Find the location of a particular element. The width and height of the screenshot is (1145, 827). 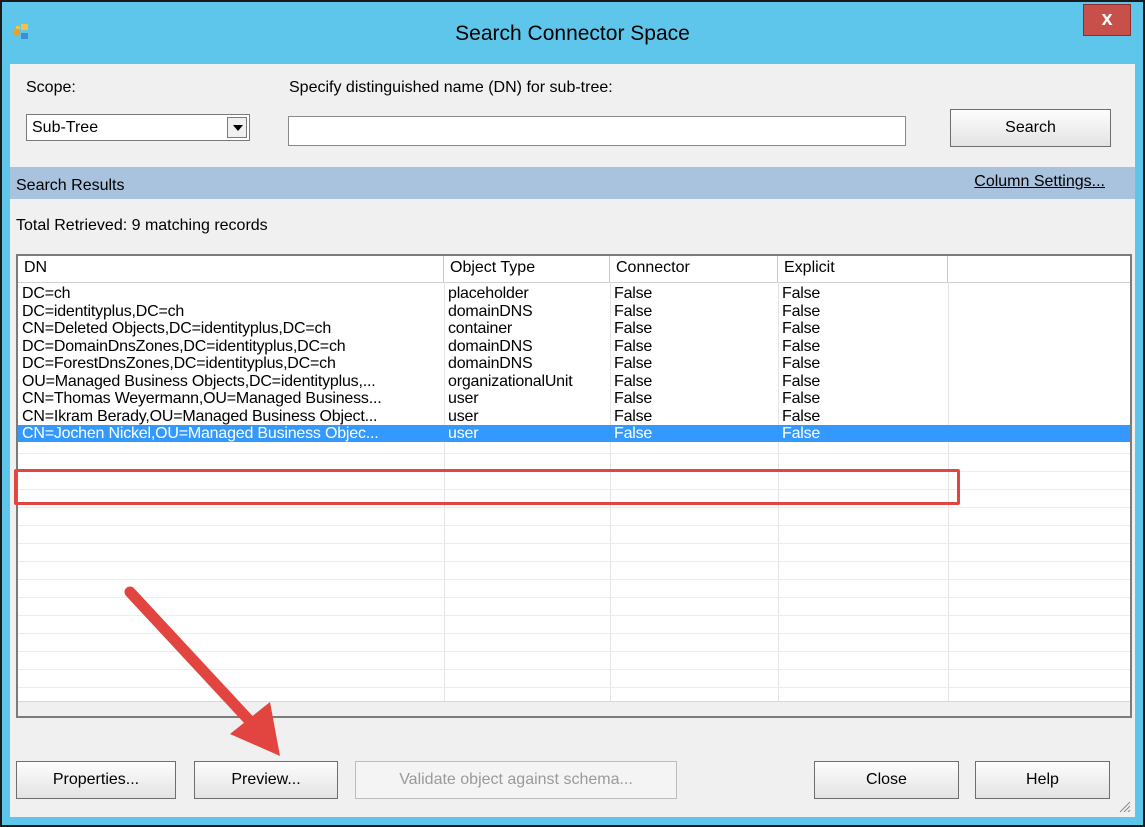

window-title: Search Connector Space is located at coordinates (572, 33).